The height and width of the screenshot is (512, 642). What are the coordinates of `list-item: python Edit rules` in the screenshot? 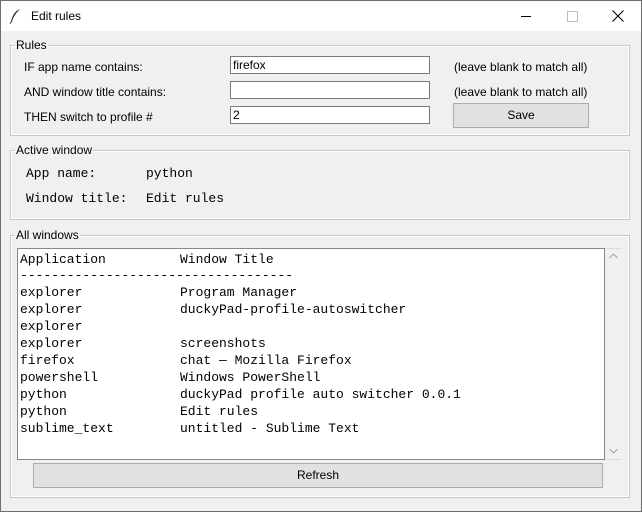 It's located at (240, 411).